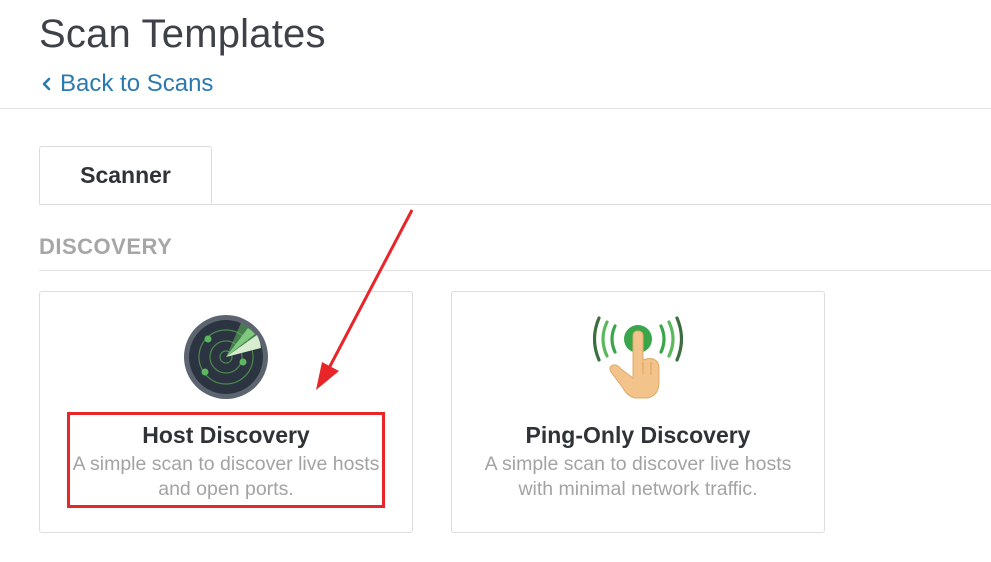 The height and width of the screenshot is (562, 991). I want to click on page-title: Scan Templates, so click(182, 34).